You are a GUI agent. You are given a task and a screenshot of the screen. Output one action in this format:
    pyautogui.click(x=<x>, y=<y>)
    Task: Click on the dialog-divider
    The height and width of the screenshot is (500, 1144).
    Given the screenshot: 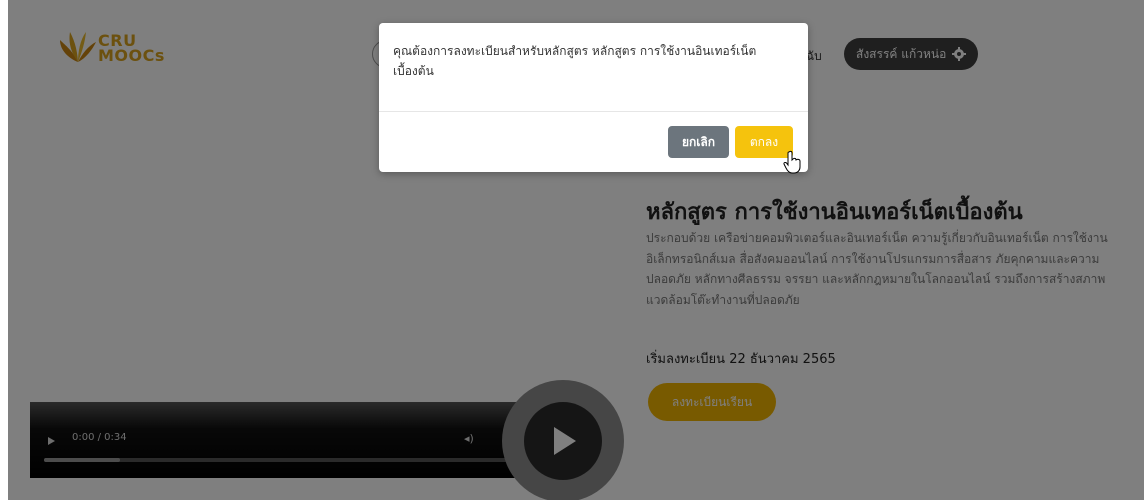 What is the action you would take?
    pyautogui.click(x=593, y=111)
    